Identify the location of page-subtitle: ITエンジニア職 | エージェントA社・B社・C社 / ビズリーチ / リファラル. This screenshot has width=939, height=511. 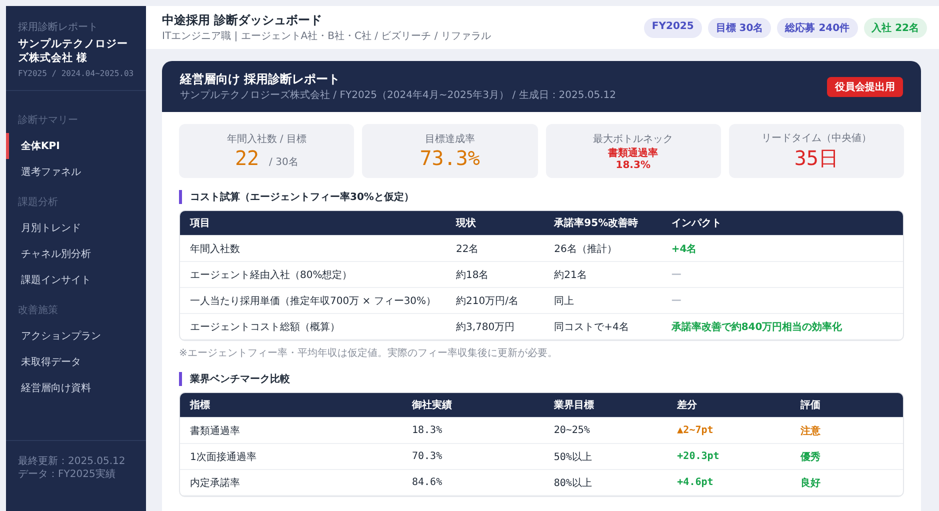
(326, 36).